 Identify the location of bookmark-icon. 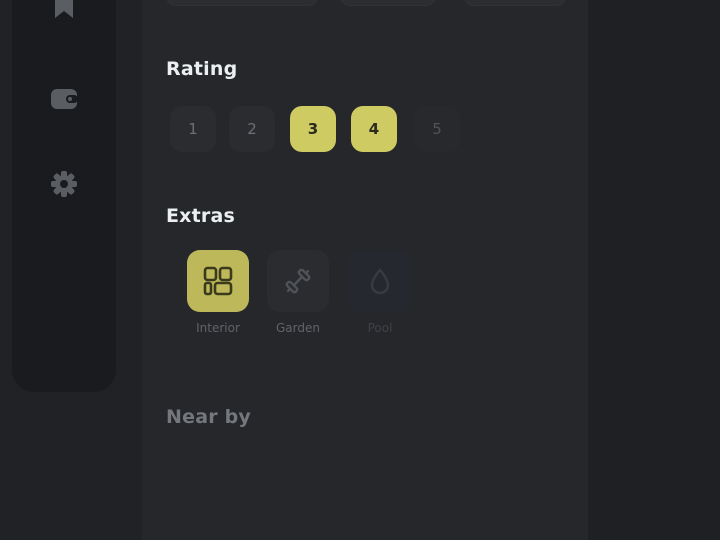
(64, 9).